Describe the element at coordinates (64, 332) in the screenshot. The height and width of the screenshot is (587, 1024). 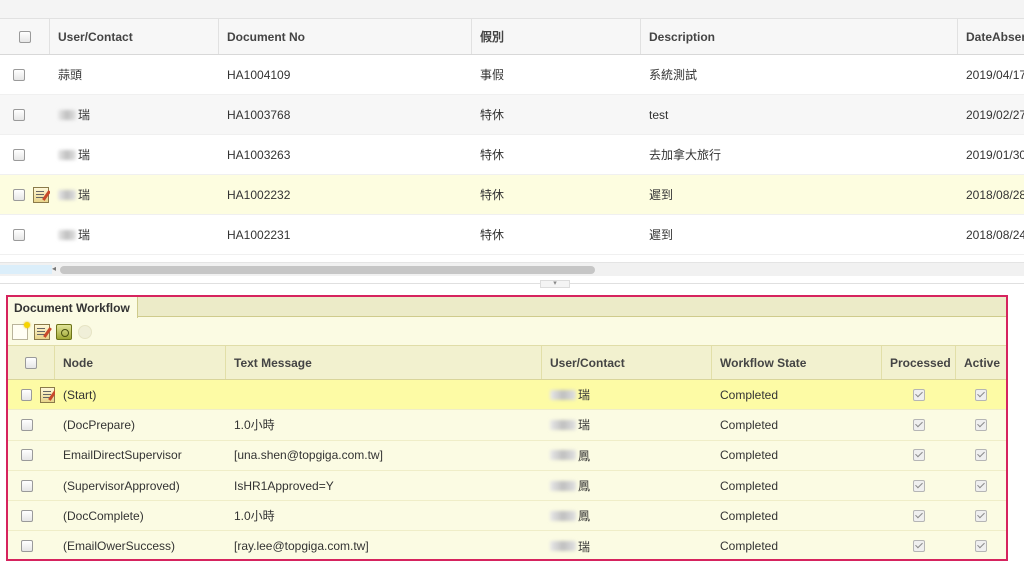
I see `delete-icon` at that location.